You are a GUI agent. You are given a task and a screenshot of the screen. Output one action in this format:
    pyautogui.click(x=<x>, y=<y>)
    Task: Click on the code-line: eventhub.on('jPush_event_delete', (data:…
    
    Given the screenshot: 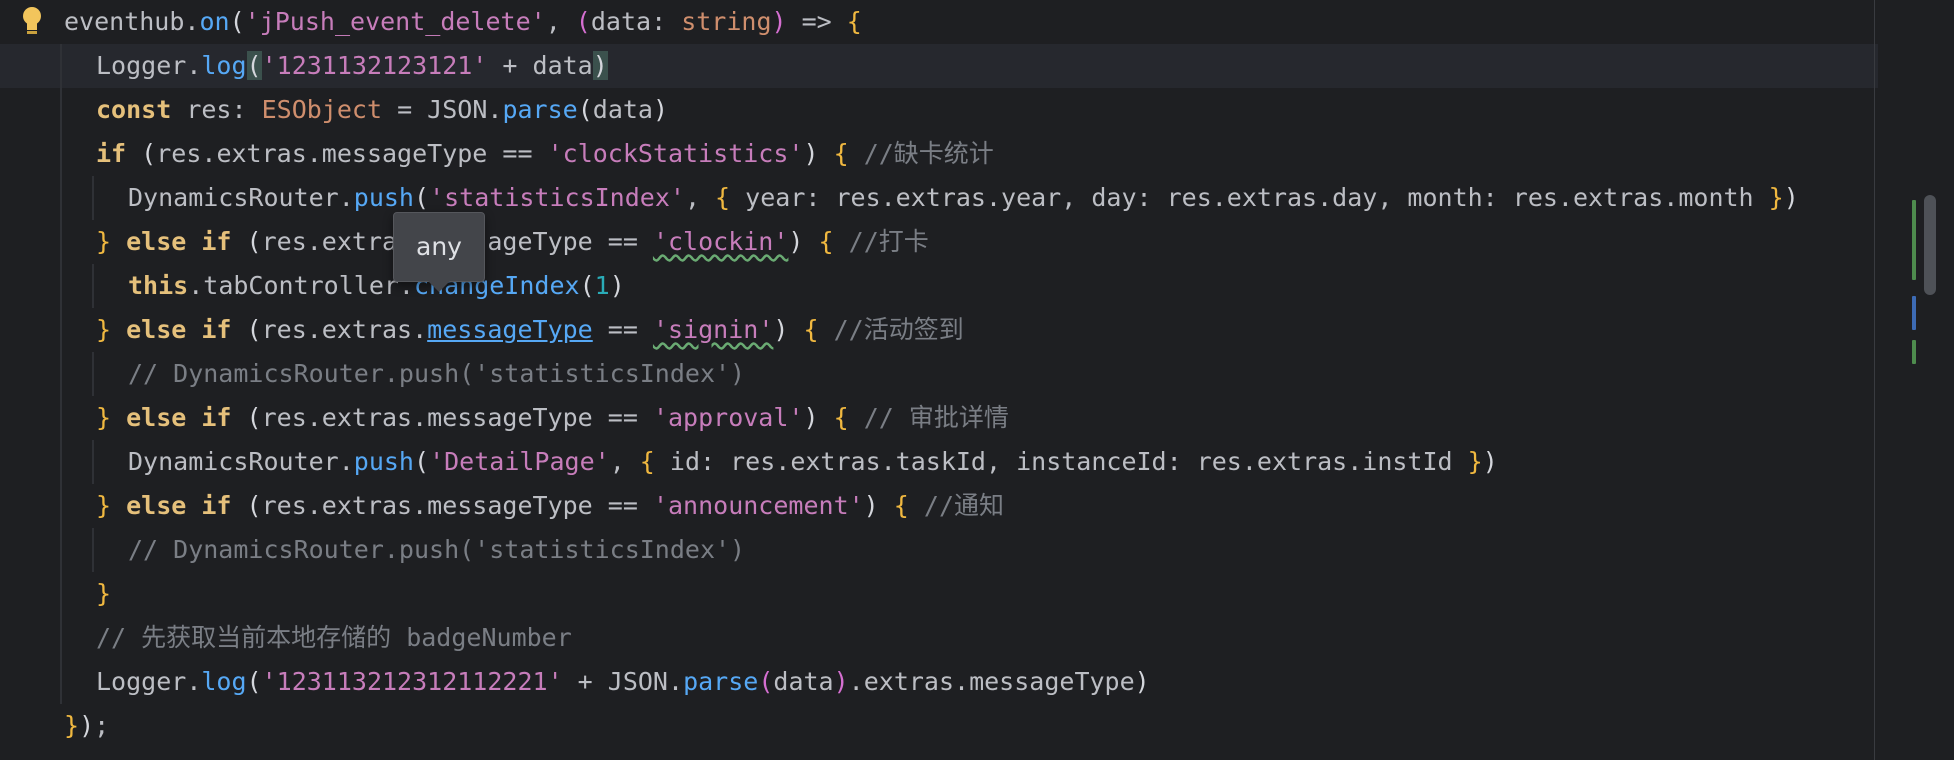 What is the action you would take?
    pyautogui.click(x=939, y=22)
    